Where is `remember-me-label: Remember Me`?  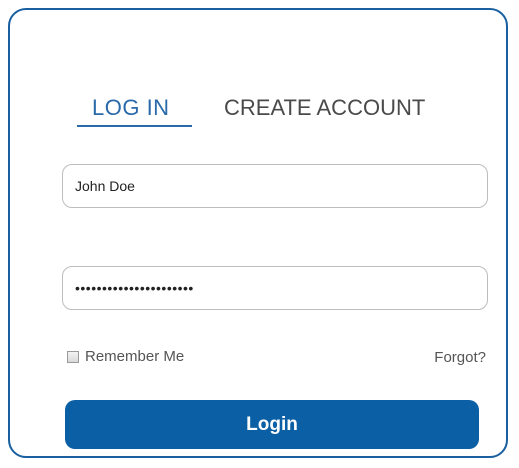
remember-me-label: Remember Me is located at coordinates (135, 356).